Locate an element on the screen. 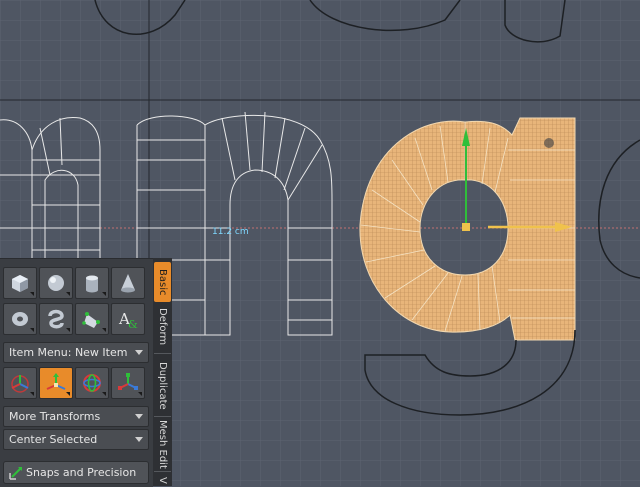  center-selected-dropdown: Center Selected is located at coordinates (76, 439).